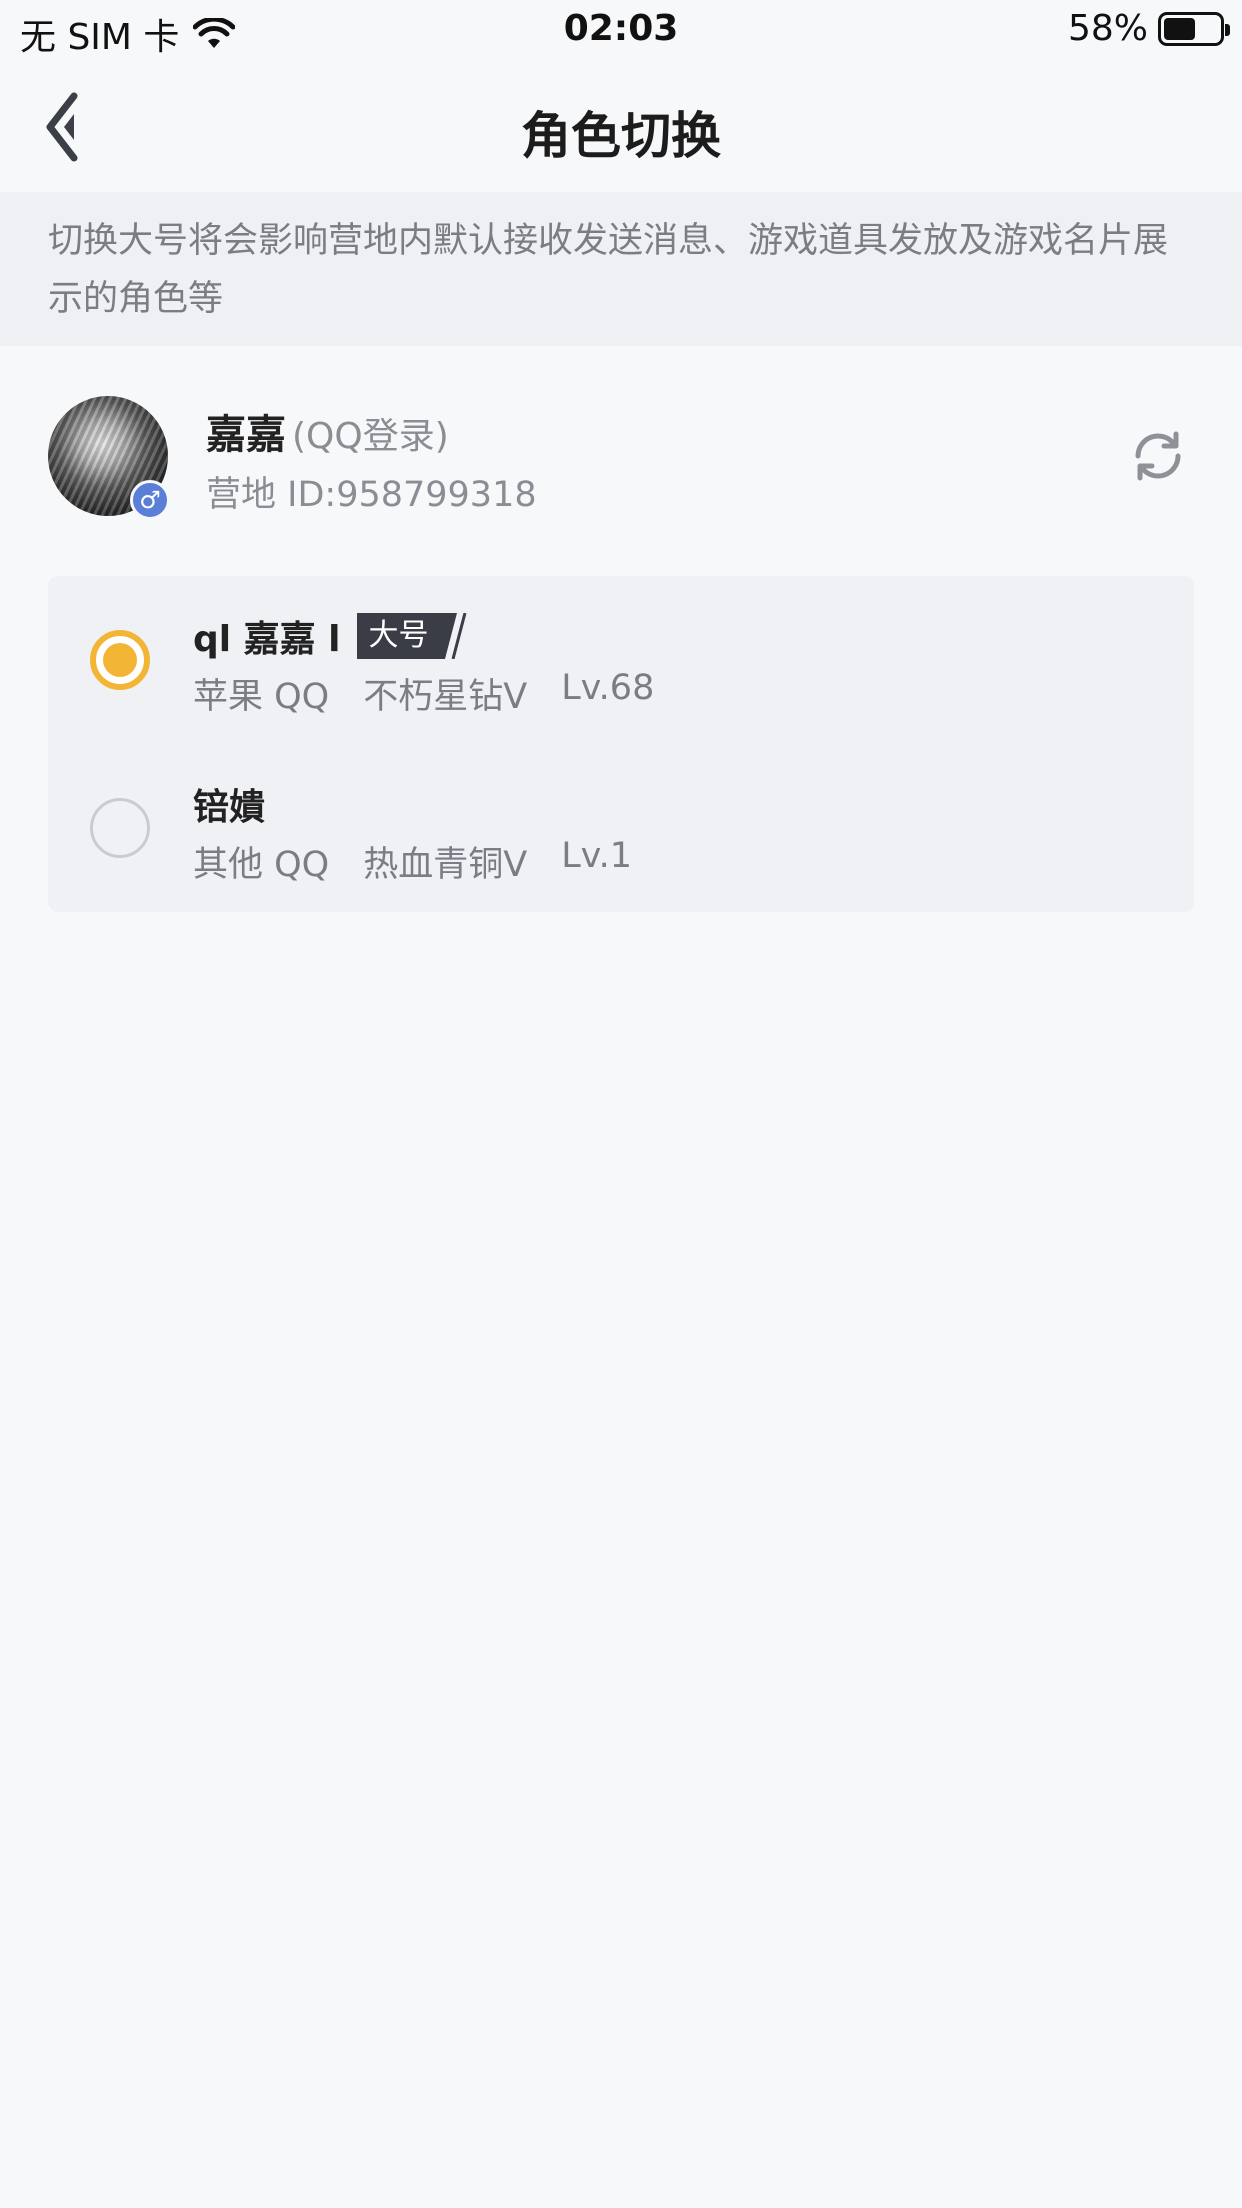  I want to click on status-right: 58%, so click(1148, 28).